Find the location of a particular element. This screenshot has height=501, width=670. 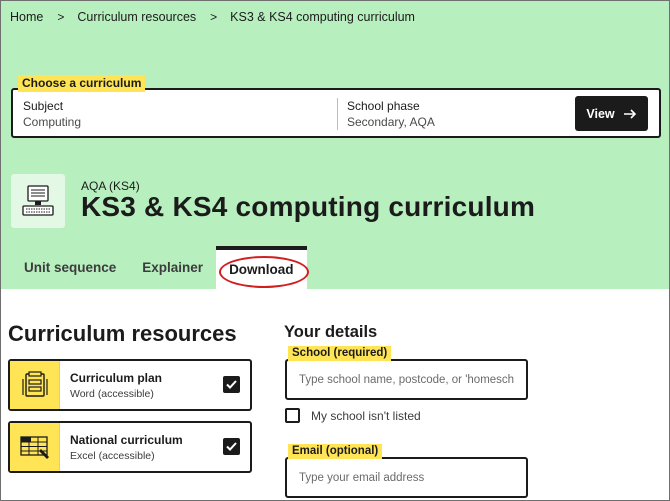

school-field-label: School (required) is located at coordinates (340, 353).